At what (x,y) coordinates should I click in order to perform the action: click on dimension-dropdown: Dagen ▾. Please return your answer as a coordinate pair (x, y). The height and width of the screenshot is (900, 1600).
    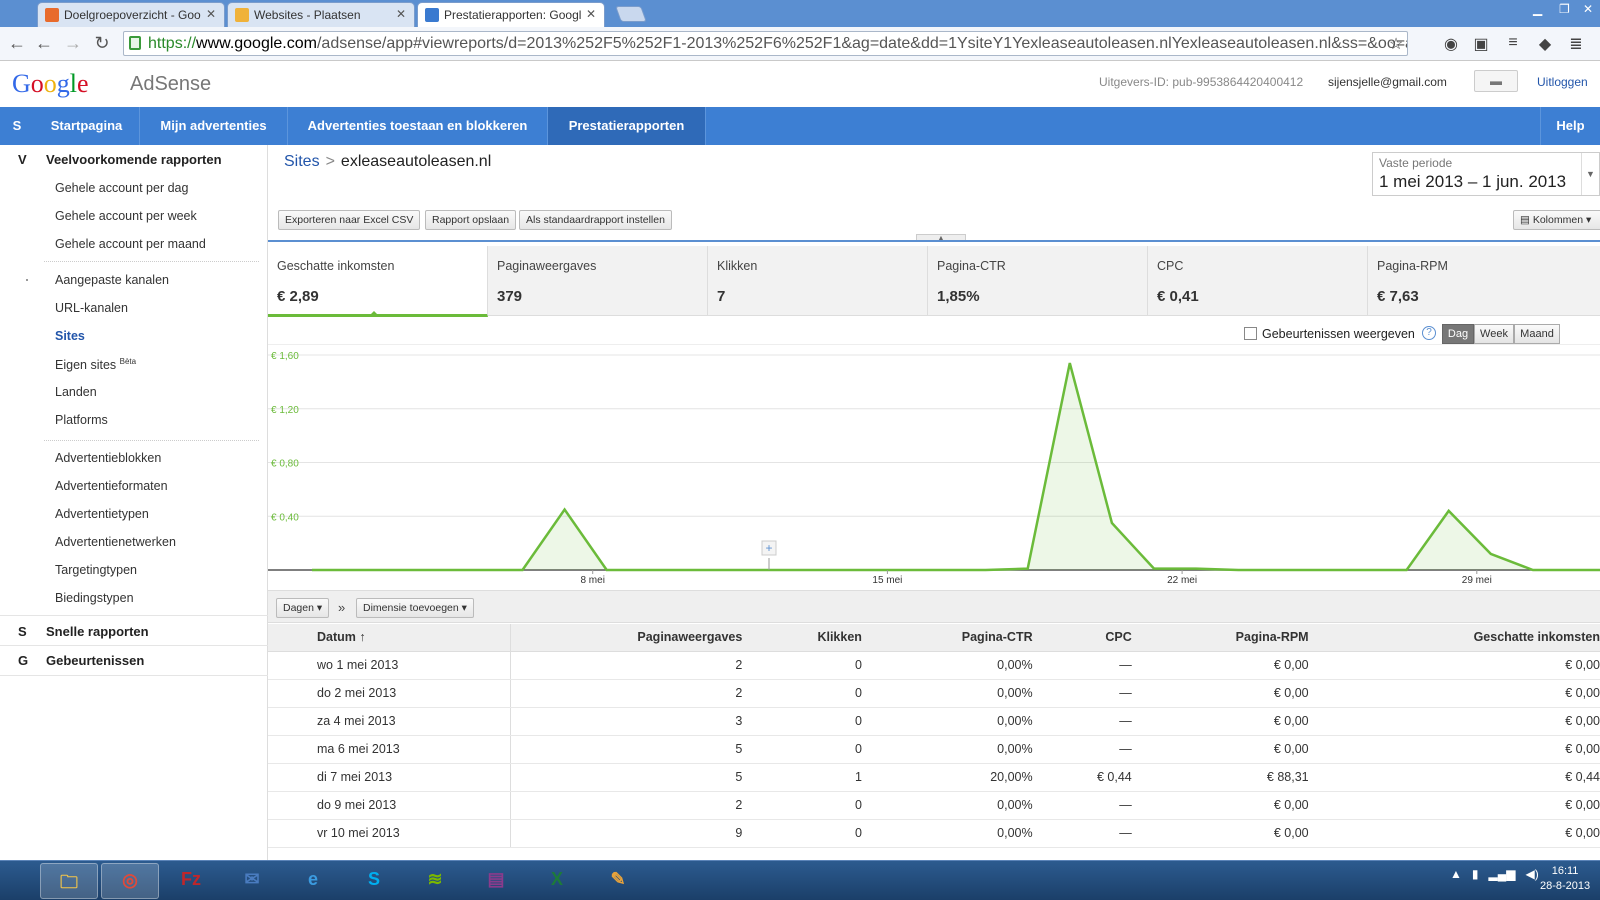
    Looking at the image, I should click on (303, 608).